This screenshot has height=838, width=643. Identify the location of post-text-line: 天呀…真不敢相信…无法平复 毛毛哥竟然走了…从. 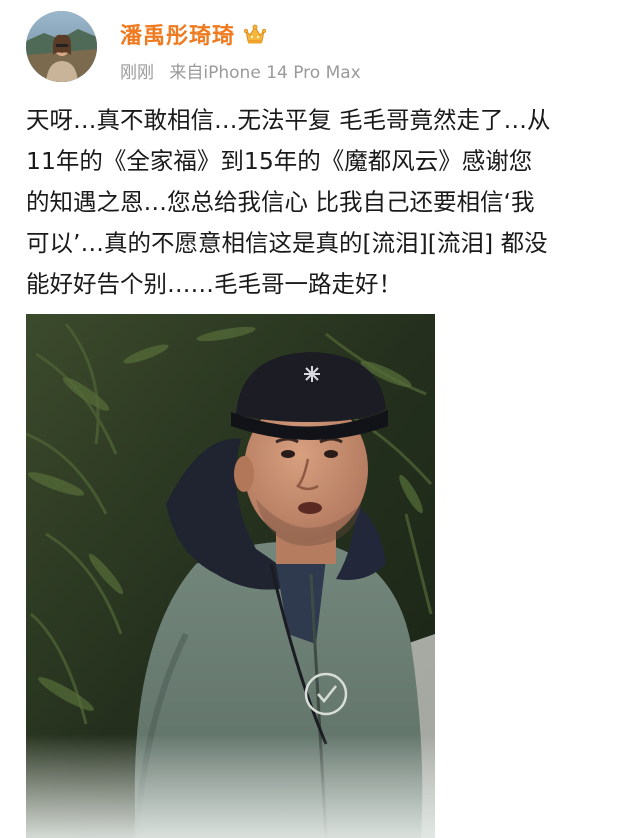
(288, 120).